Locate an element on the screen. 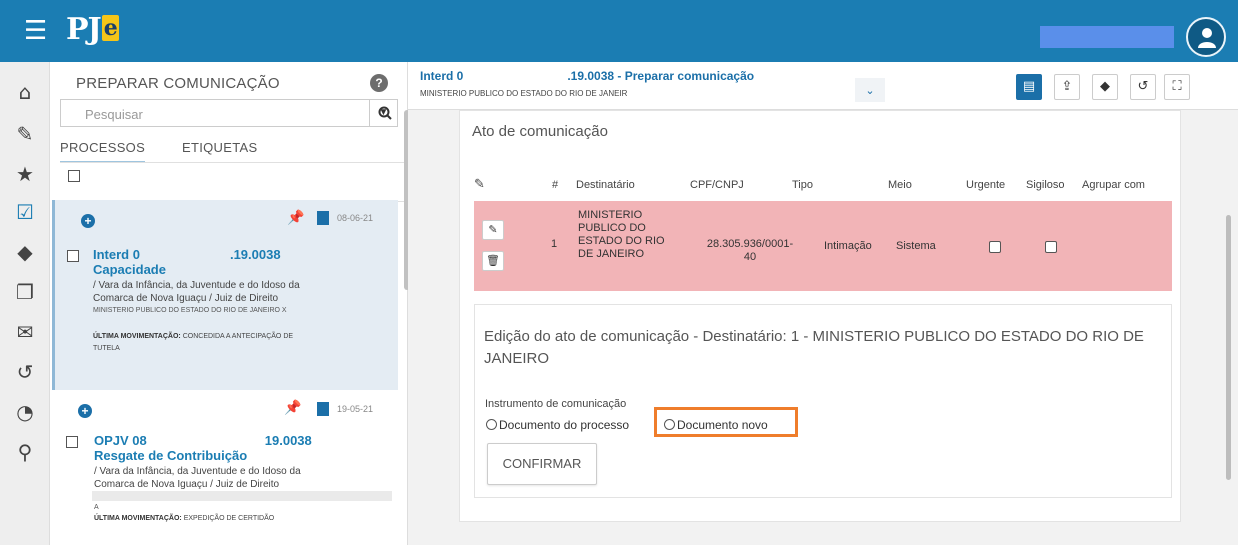  user-name-redacted is located at coordinates (1107, 37).